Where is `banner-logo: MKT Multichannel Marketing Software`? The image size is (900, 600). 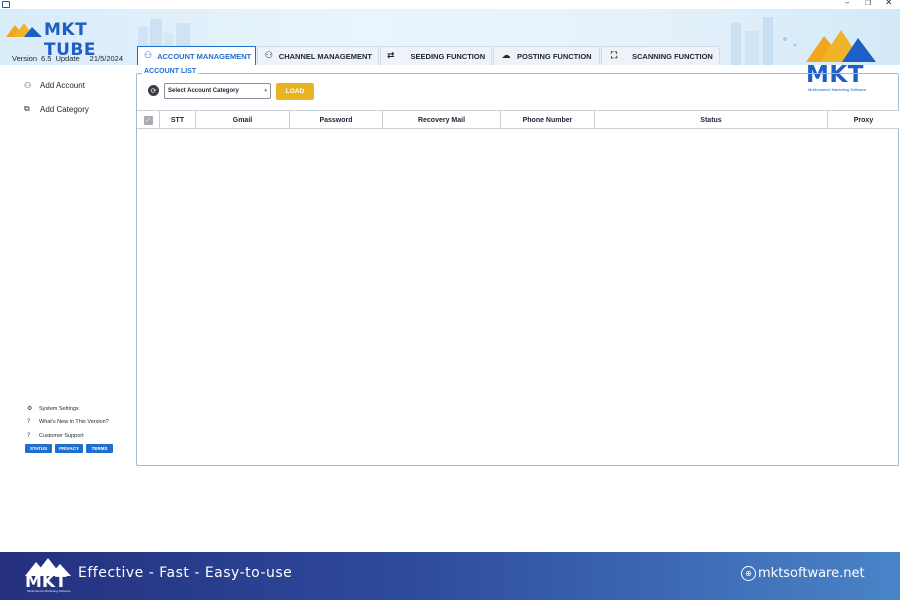
banner-logo: MKT Multichannel Marketing Software is located at coordinates (48, 576).